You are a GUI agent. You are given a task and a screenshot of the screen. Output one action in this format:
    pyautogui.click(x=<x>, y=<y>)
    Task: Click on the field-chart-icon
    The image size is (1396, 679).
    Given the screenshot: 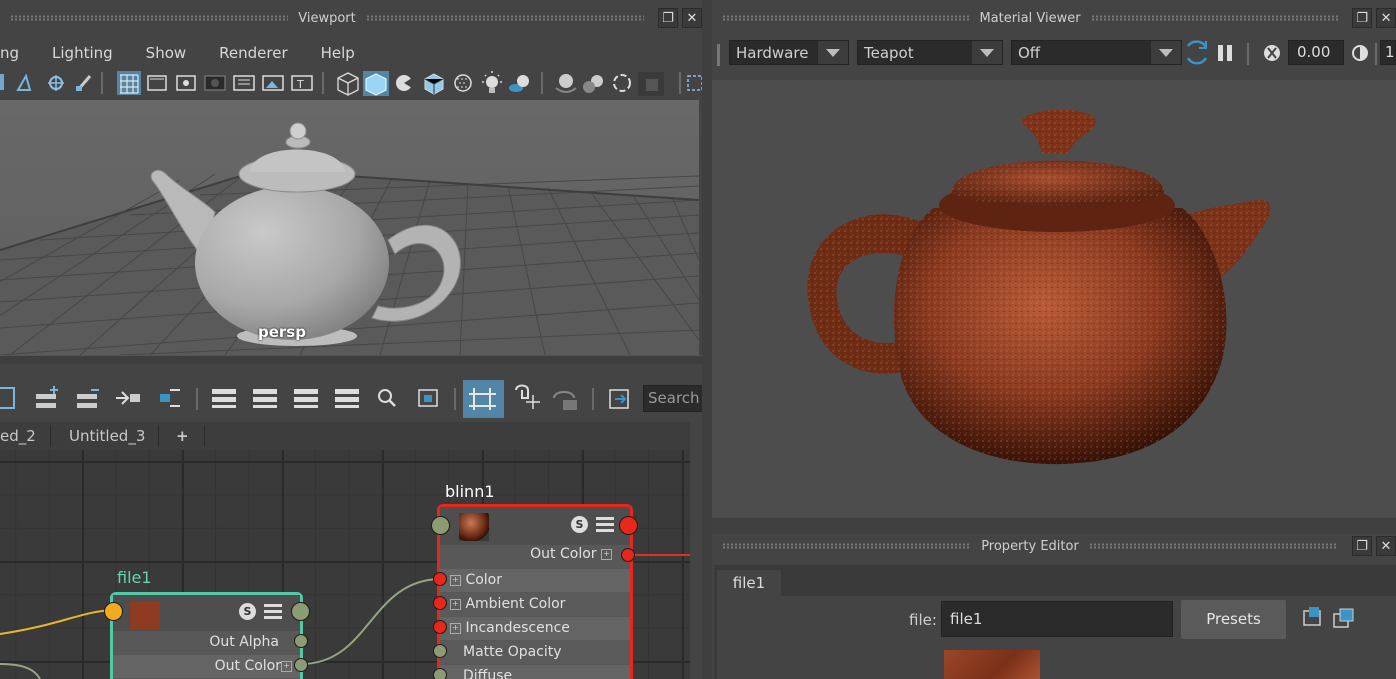 What is the action you would take?
    pyautogui.click(x=244, y=83)
    